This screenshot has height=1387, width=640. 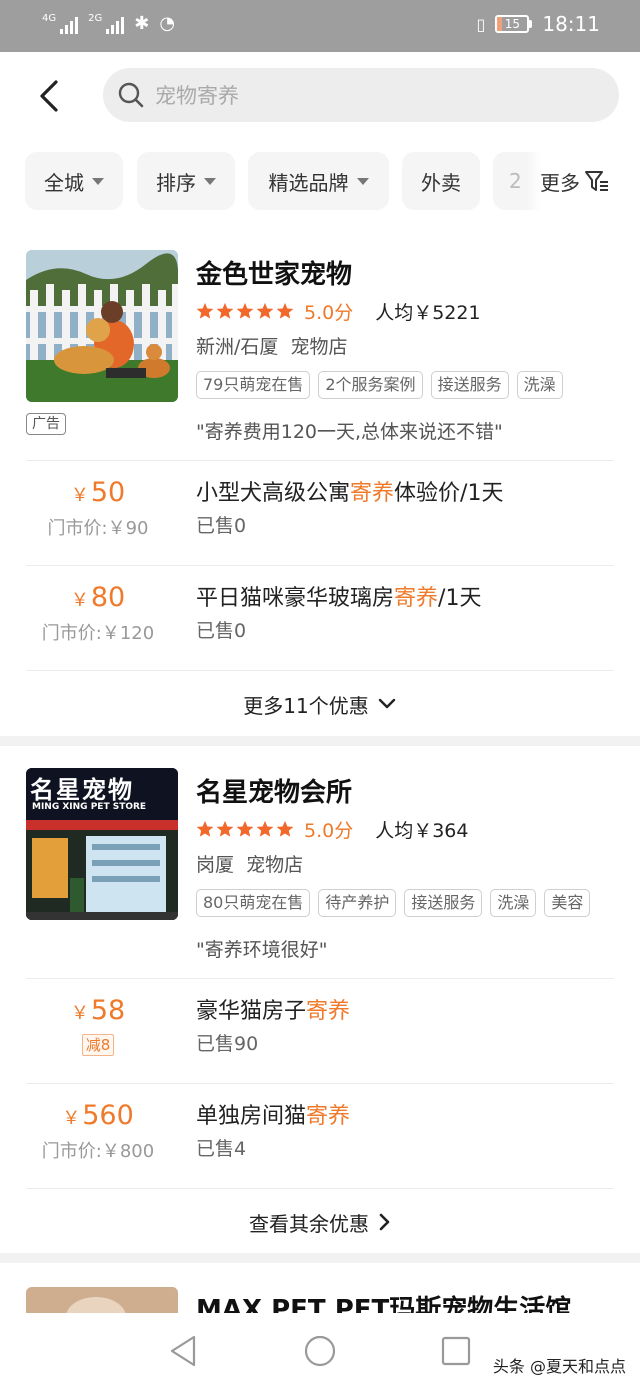 I want to click on caret-down-icon, so click(x=362, y=181).